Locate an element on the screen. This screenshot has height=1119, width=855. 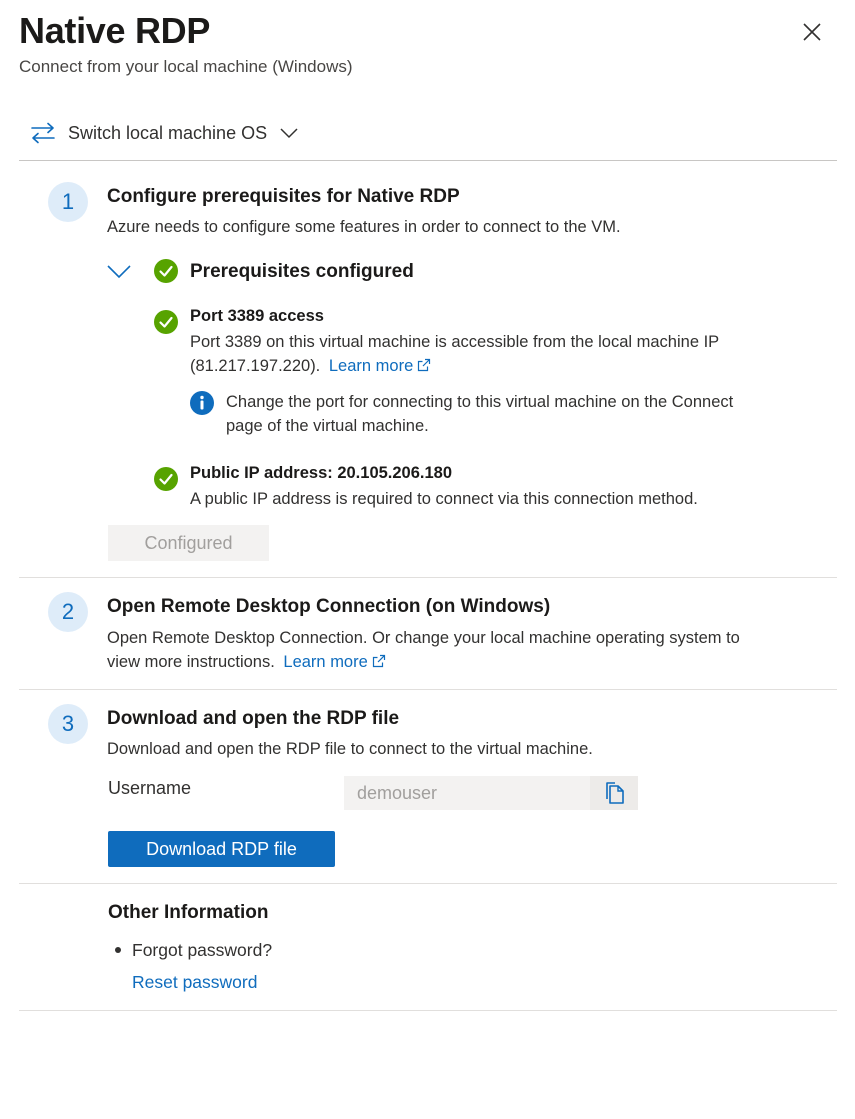
port-description-line2: (81.217.197.220). Learn more is located at coordinates (310, 366).